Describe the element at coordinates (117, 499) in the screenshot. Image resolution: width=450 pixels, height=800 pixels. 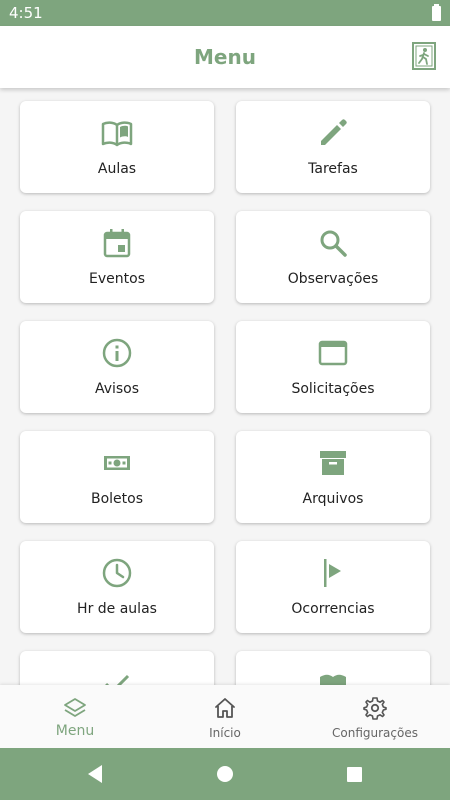
I see `menu-card-label: Boletos` at that location.